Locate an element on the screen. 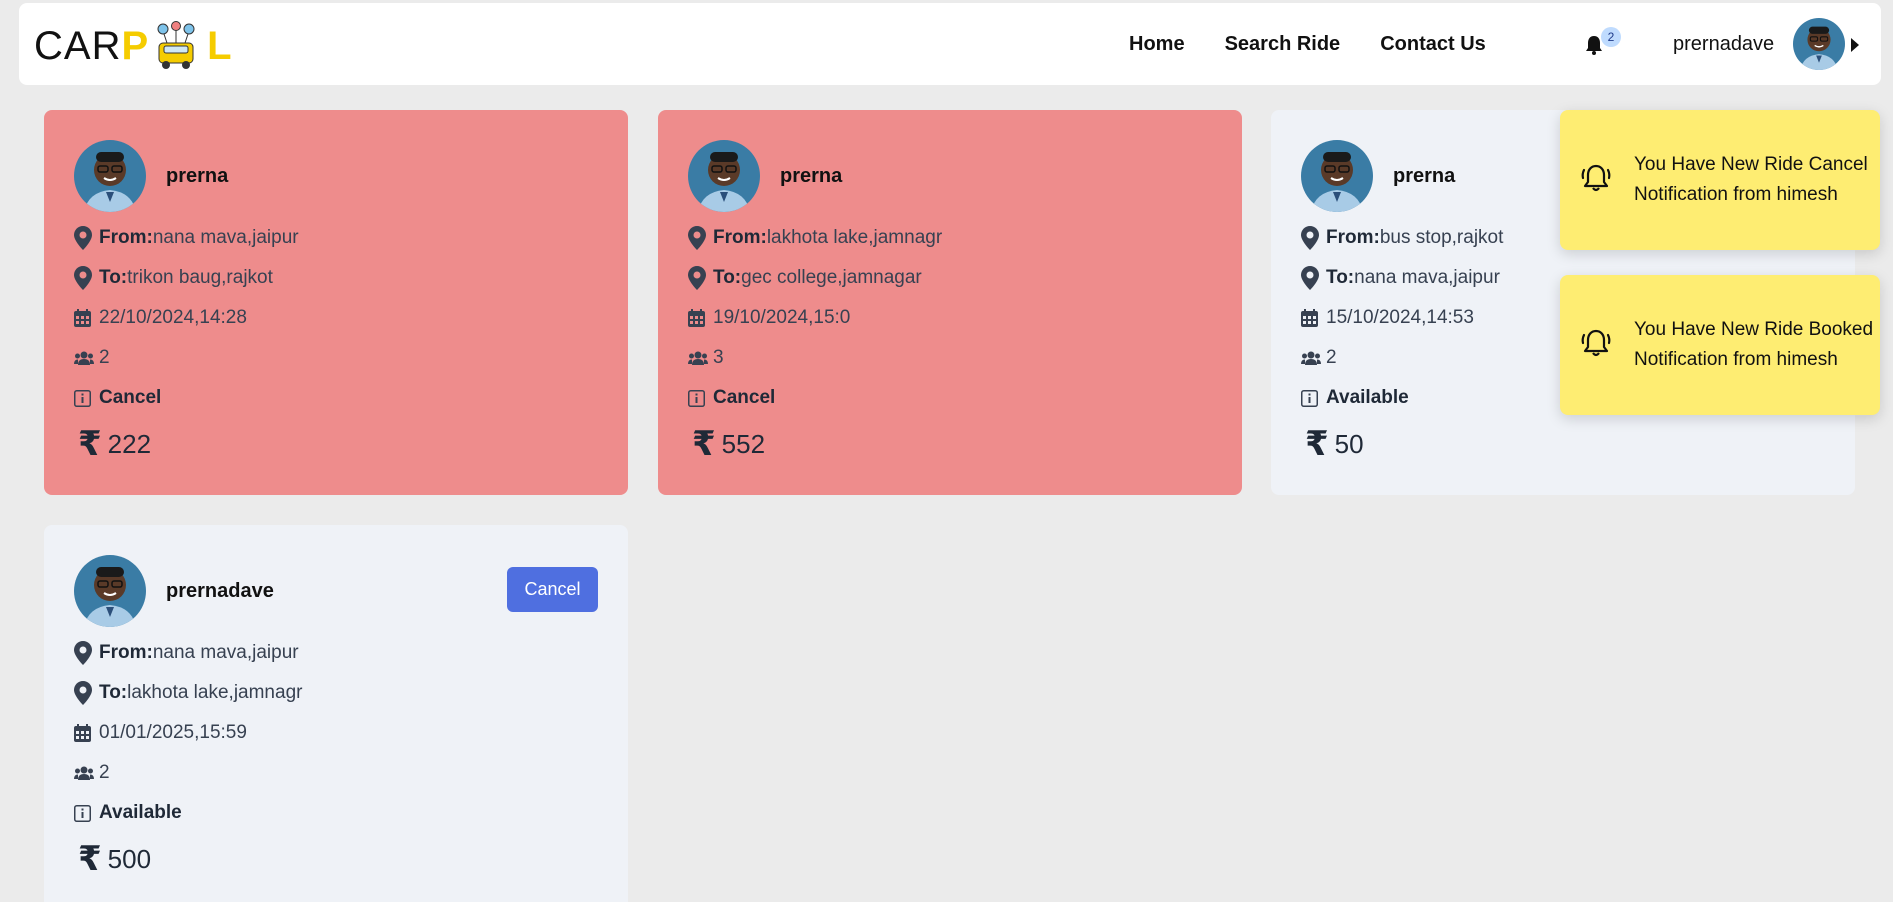 This screenshot has height=902, width=1893. nav-username: prernadave is located at coordinates (1723, 44).